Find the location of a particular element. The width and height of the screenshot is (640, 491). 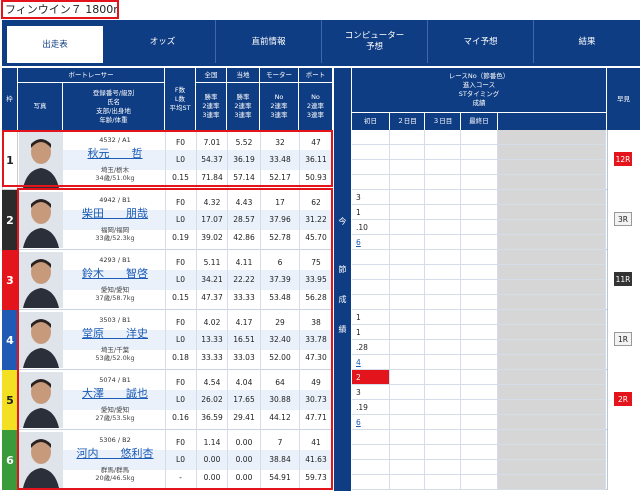

header-label: 早見 is located at coordinates (623, 98).